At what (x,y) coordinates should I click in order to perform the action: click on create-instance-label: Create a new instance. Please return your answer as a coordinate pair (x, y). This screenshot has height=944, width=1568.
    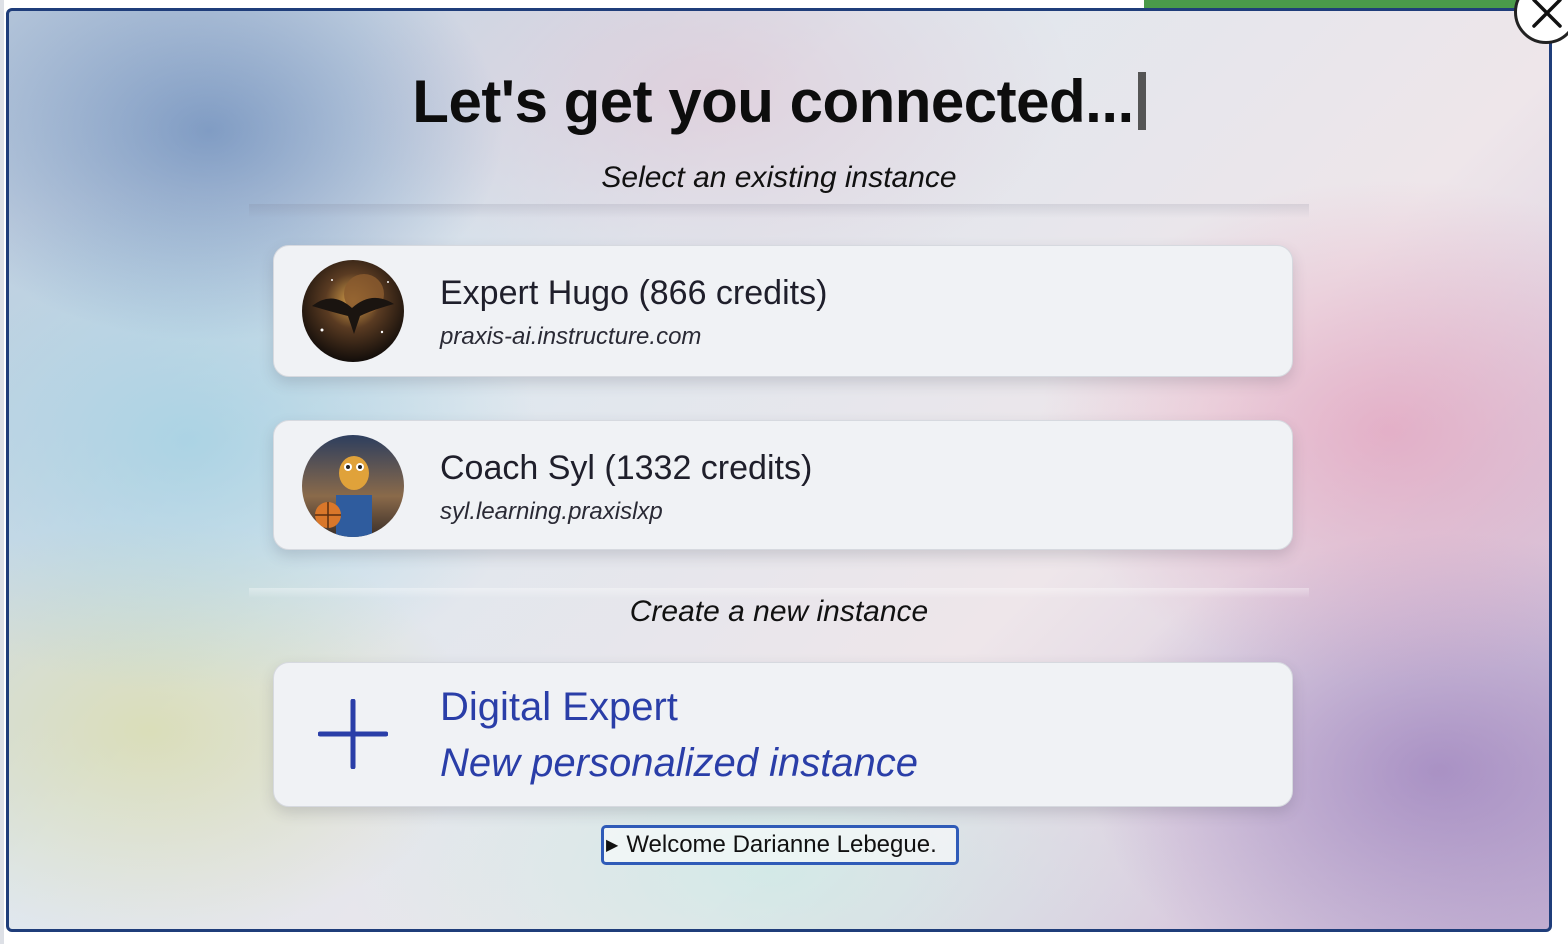
    Looking at the image, I should click on (779, 611).